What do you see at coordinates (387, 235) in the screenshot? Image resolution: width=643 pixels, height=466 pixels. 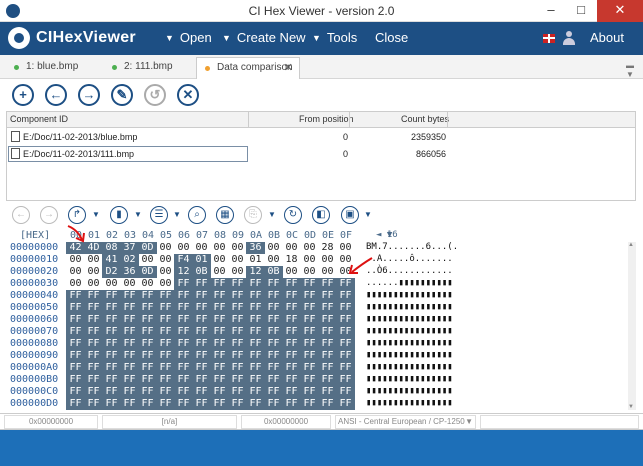 I see `bytes-per-row: ◄ 16 ▼` at bounding box center [387, 235].